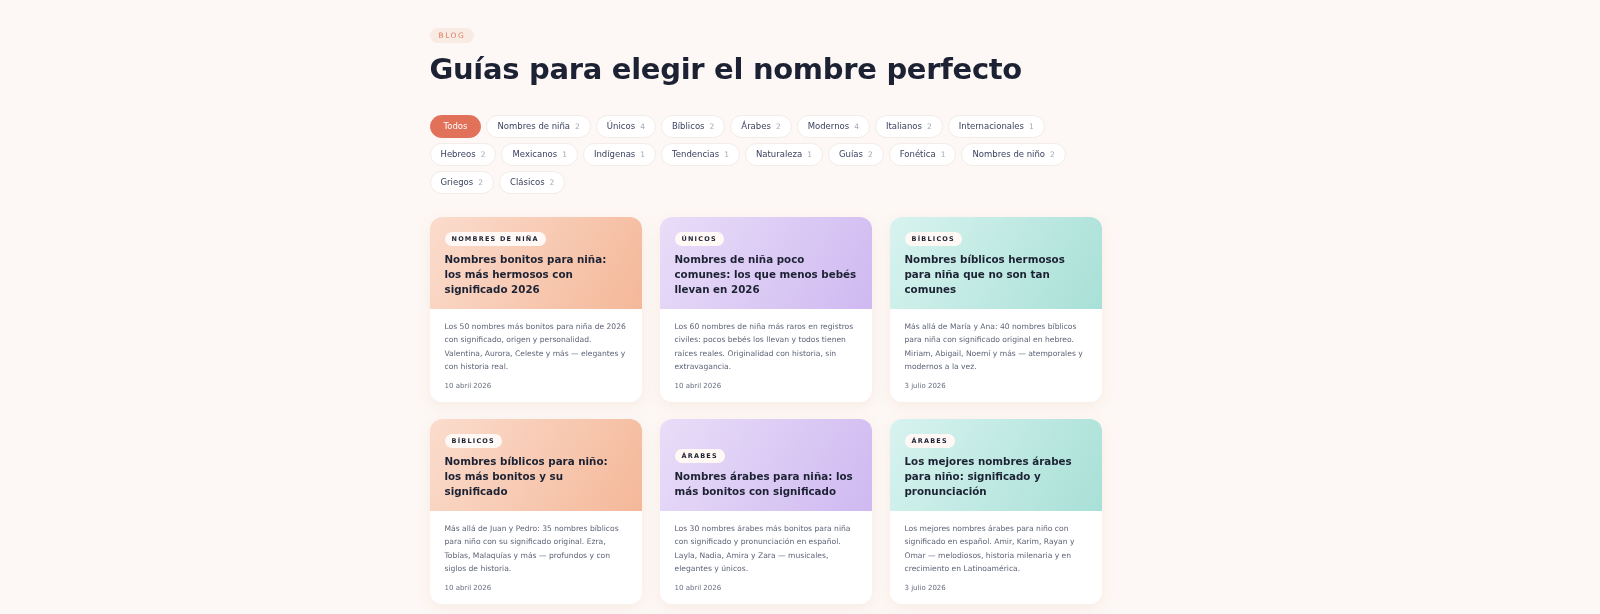  I want to click on post-title: Nombres bíblicos para niño: los más bonitos y su significado, so click(526, 476).